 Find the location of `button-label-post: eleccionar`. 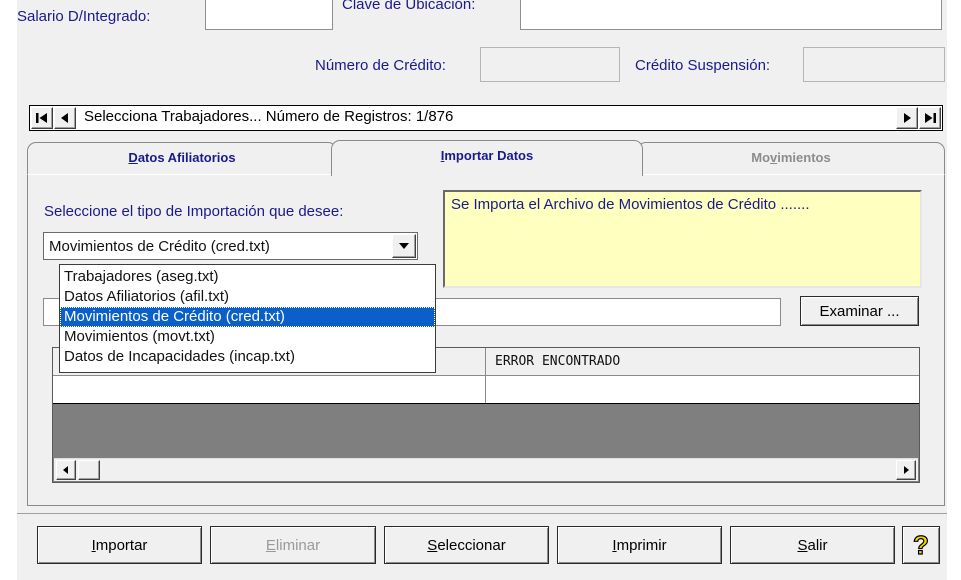

button-label-post: eleccionar is located at coordinates (471, 545).